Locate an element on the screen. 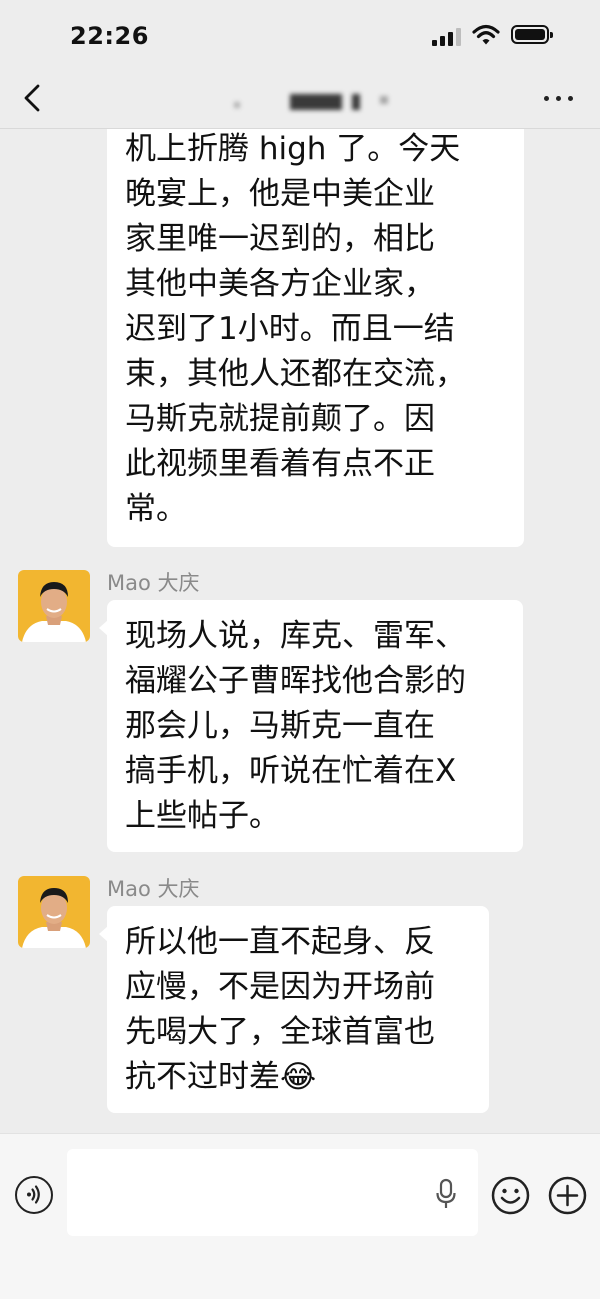 This screenshot has height=1299, width=600. message-line: 晚宴上，他是中美企业 is located at coordinates (280, 194).